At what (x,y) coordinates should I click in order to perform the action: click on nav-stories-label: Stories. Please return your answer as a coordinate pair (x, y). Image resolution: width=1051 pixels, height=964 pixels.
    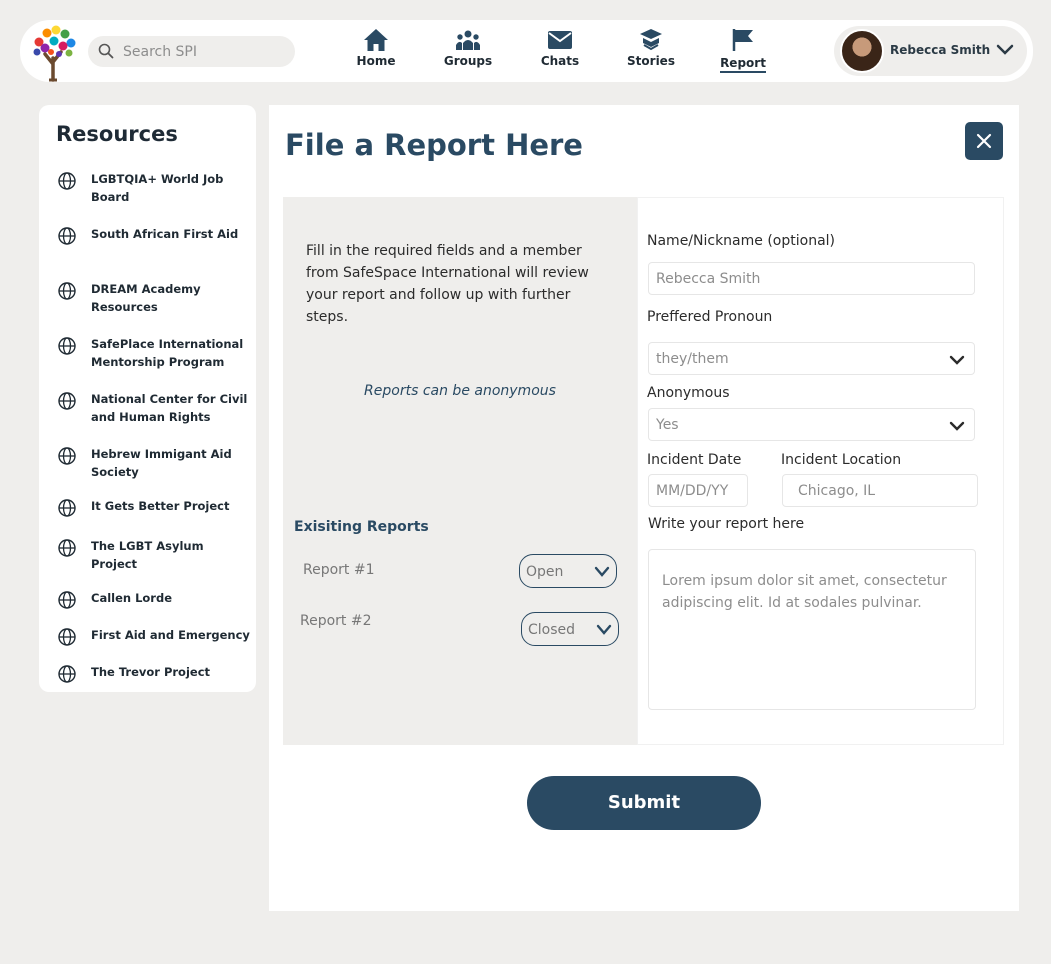
    Looking at the image, I should click on (651, 61).